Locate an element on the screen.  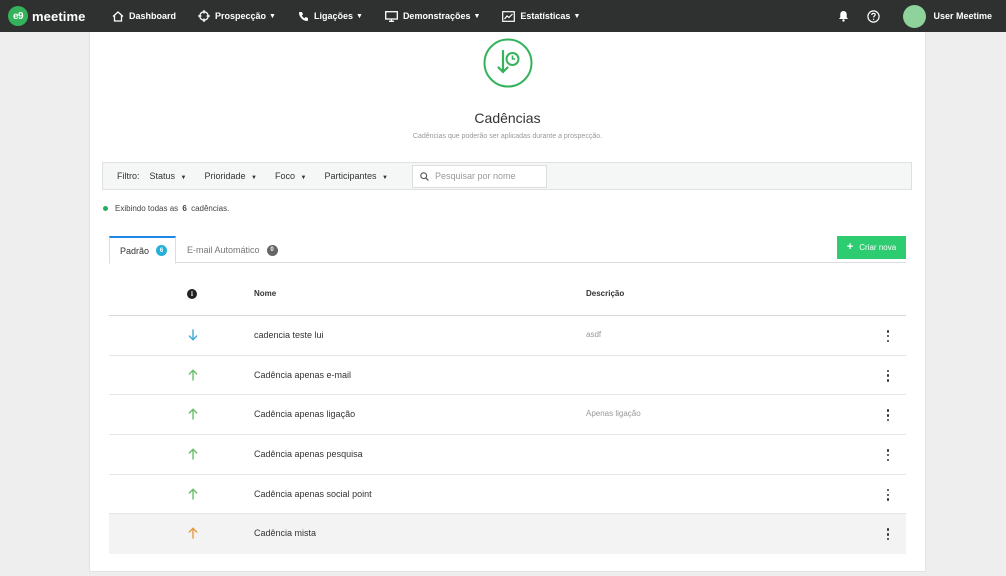
notifications-bell-icon is located at coordinates (843, 16).